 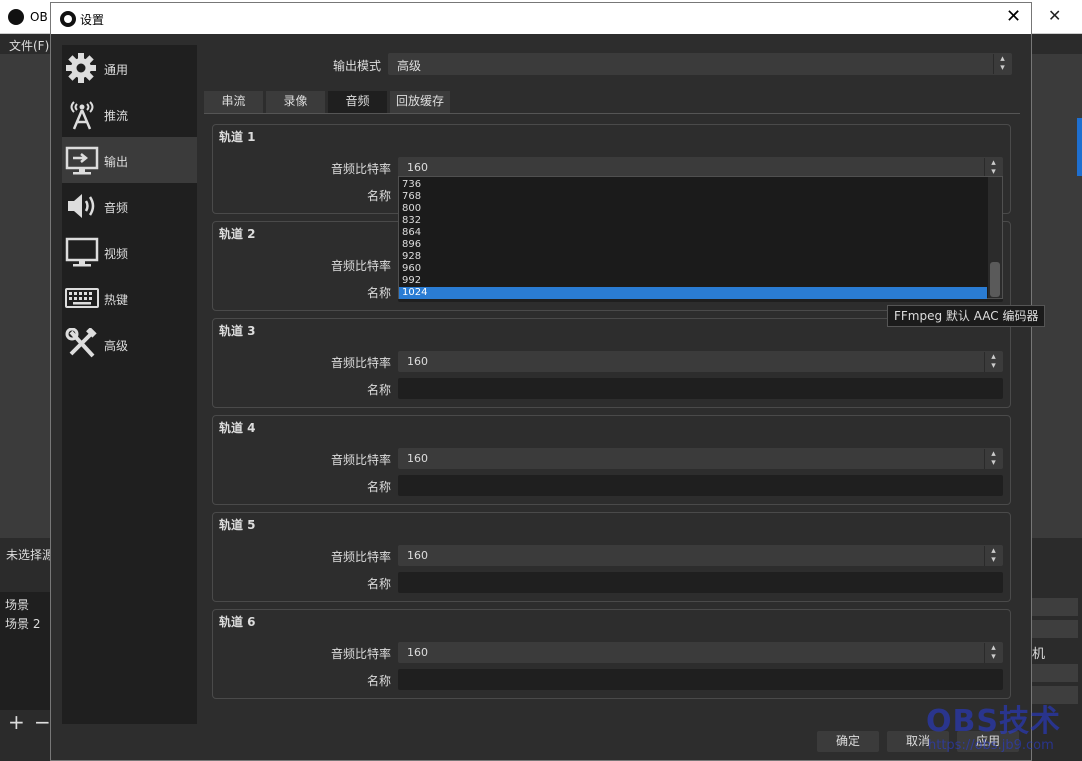 I want to click on bitrate-option-highlighted: 1024, so click(x=693, y=293).